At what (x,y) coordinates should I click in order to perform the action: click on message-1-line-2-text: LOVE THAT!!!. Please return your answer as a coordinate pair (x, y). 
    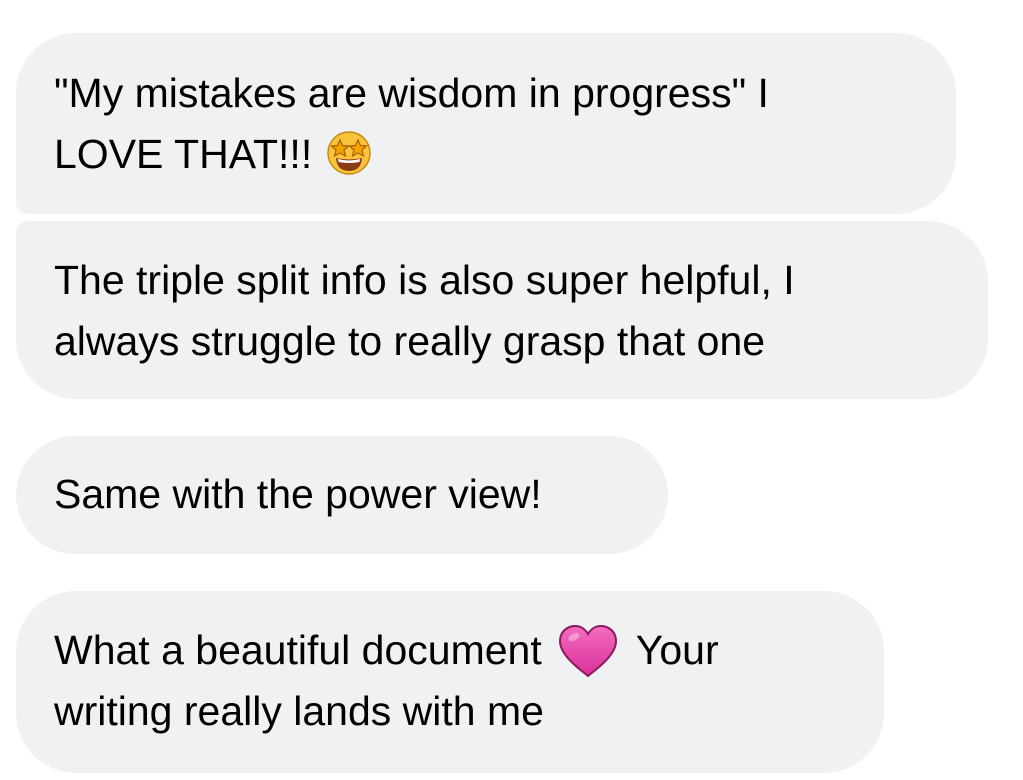
    Looking at the image, I should click on (183, 154).